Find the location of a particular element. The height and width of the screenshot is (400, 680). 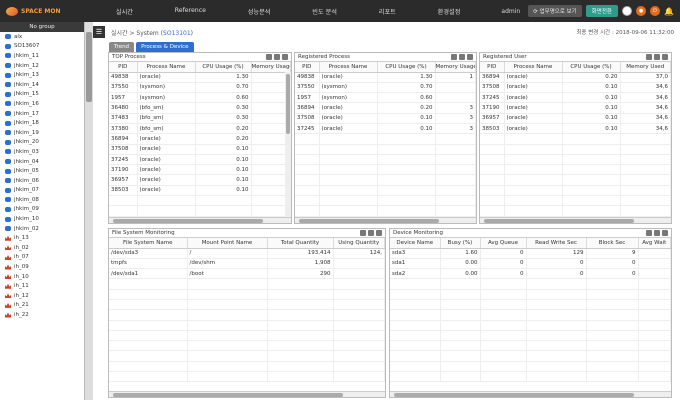

table-row: 37245 (oracle) 0.10 is located at coordinates (200, 160).